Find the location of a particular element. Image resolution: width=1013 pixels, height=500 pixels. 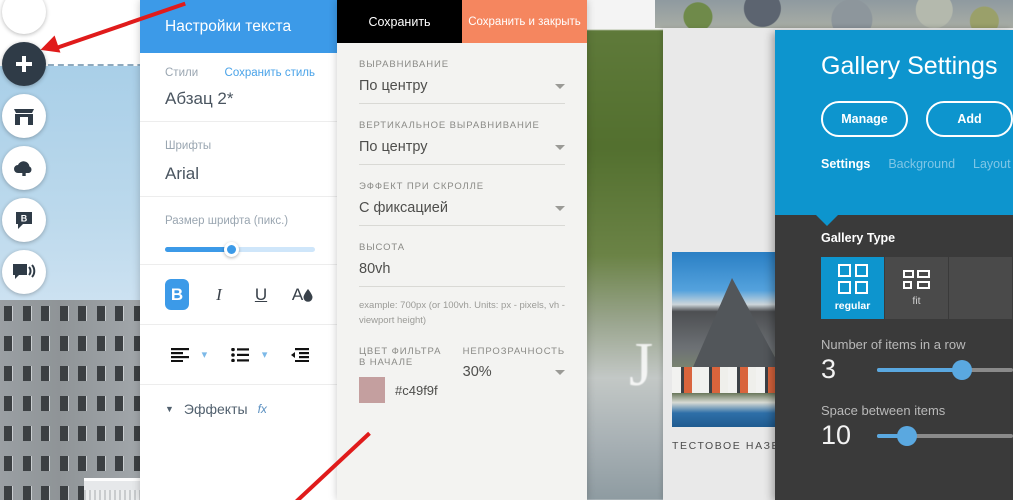

paragraph-format-row: ▾ ▾ is located at coordinates (240, 355).